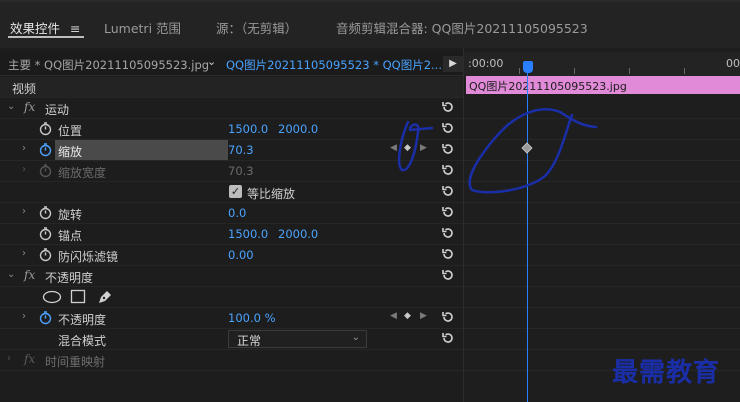 This screenshot has height=402, width=740. What do you see at coordinates (75, 362) in the screenshot?
I see `time-remap-label: 时间重映射` at bounding box center [75, 362].